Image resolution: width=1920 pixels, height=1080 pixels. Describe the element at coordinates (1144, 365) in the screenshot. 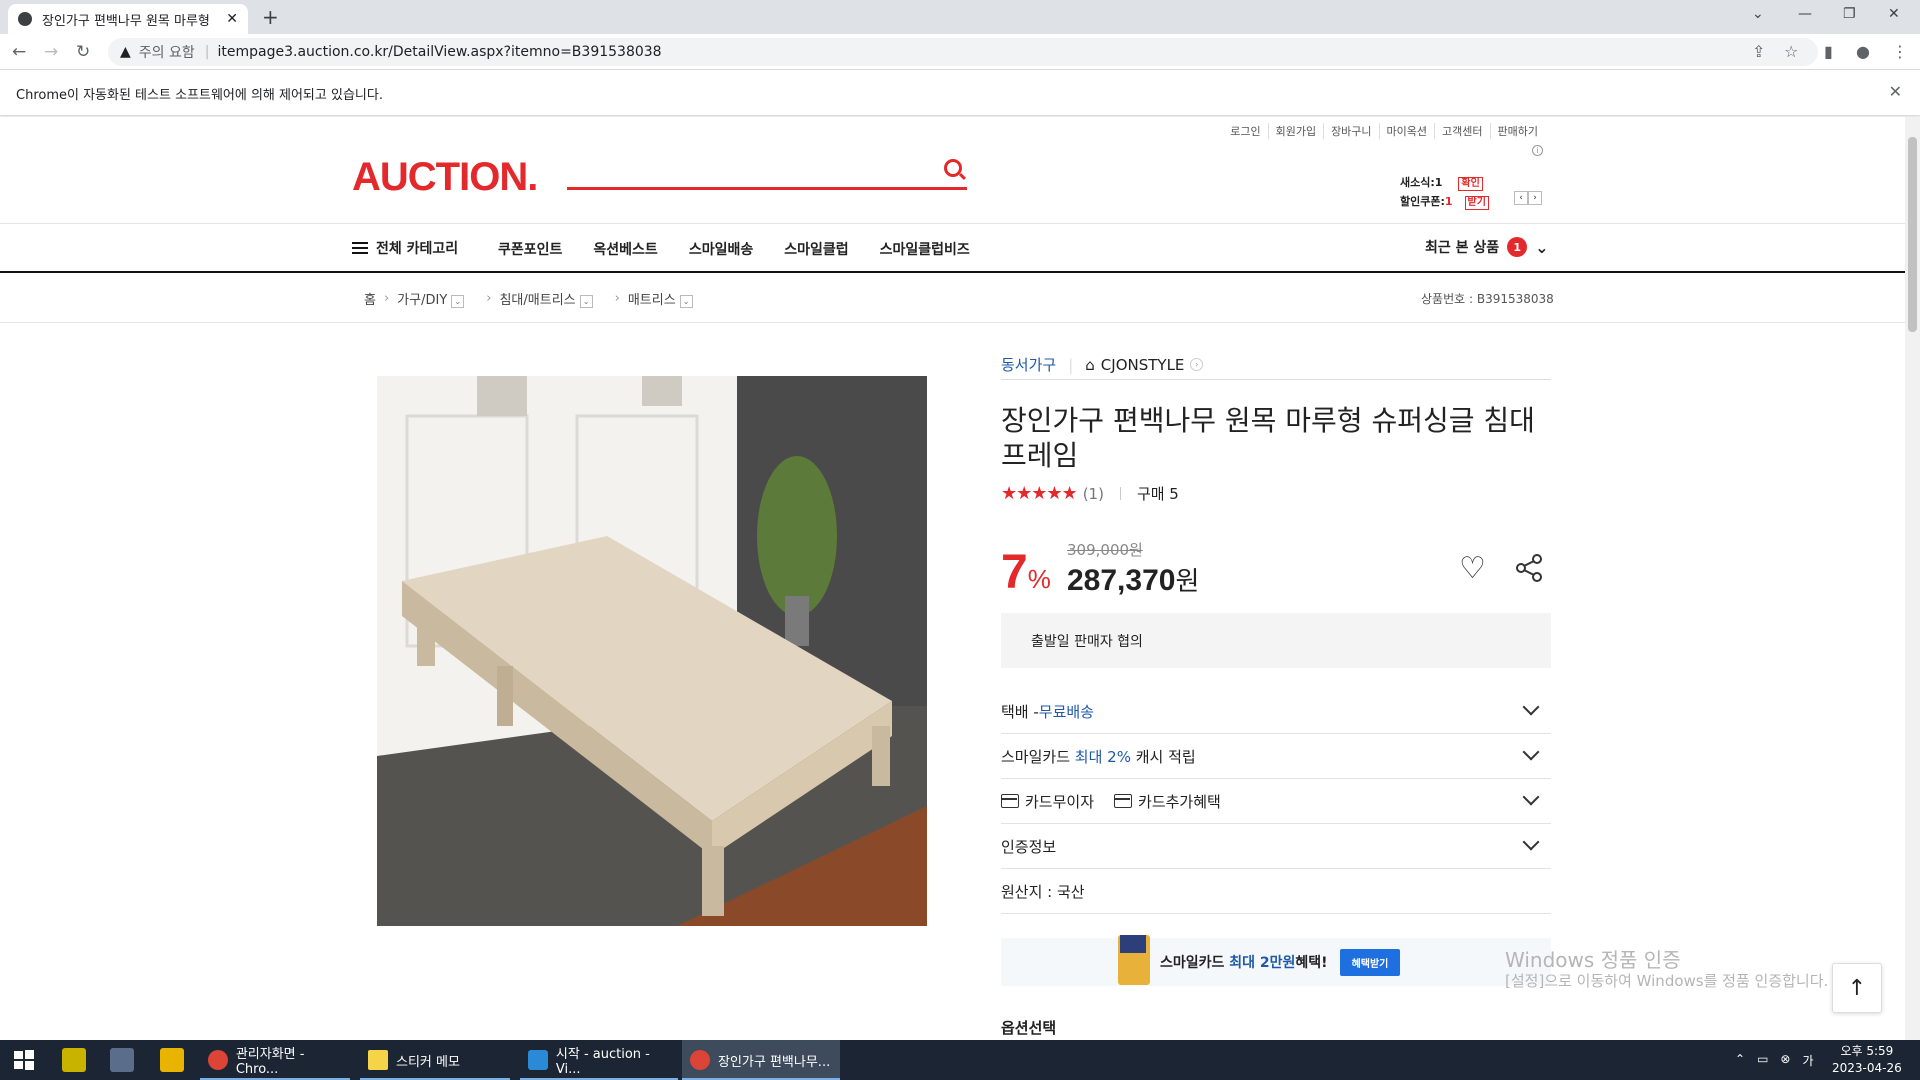

I see `store-link: ⌂ CJONSTYLE ›` at that location.